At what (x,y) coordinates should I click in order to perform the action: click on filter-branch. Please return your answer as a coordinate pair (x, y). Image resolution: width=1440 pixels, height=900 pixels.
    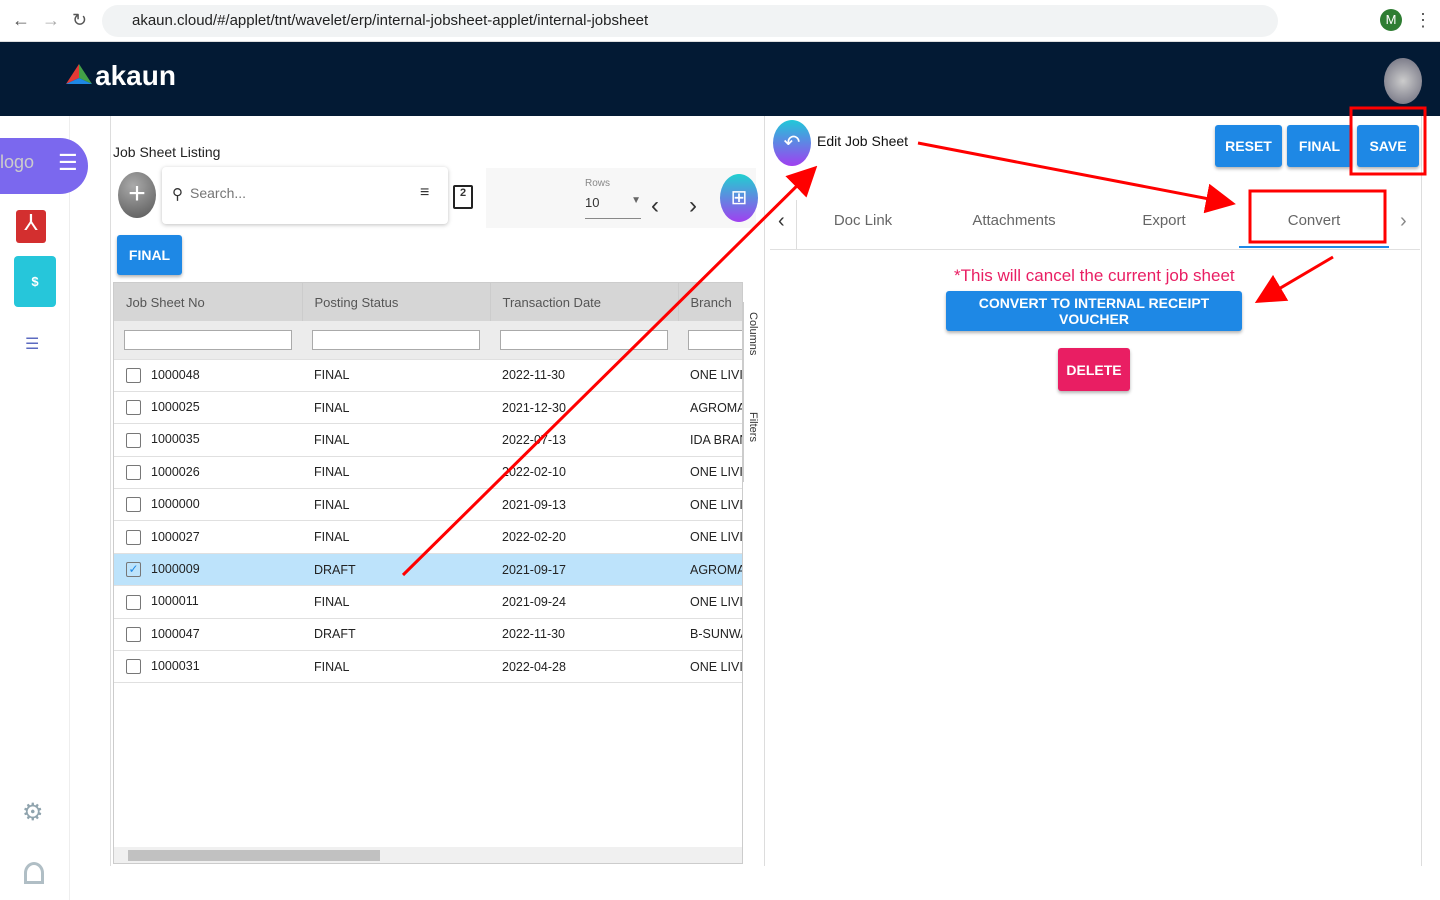
    Looking at the image, I should click on (715, 339).